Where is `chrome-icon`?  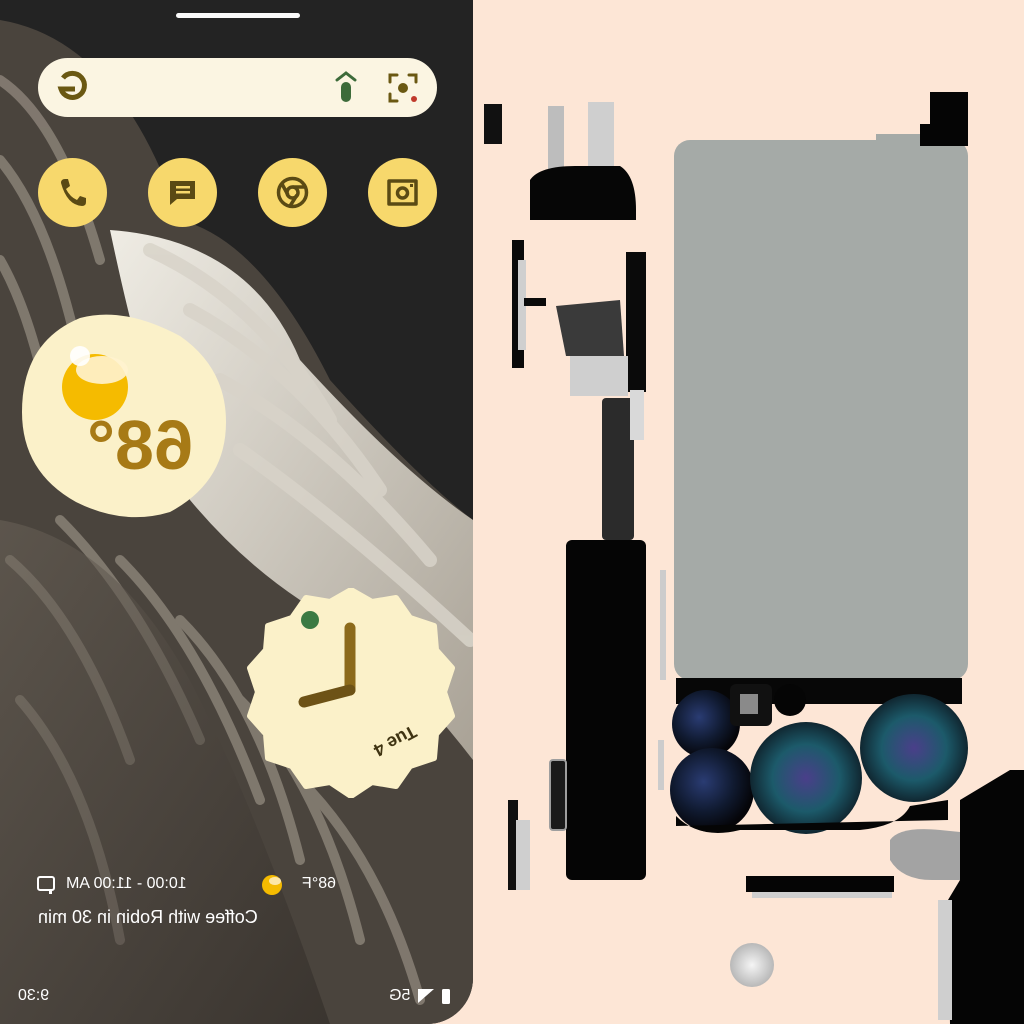
chrome-icon is located at coordinates (292, 192).